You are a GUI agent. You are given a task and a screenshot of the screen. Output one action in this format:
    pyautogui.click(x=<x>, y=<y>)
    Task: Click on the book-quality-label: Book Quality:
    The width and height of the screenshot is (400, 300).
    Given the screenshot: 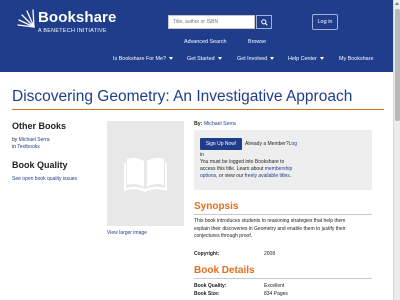 What is the action you would take?
    pyautogui.click(x=210, y=286)
    